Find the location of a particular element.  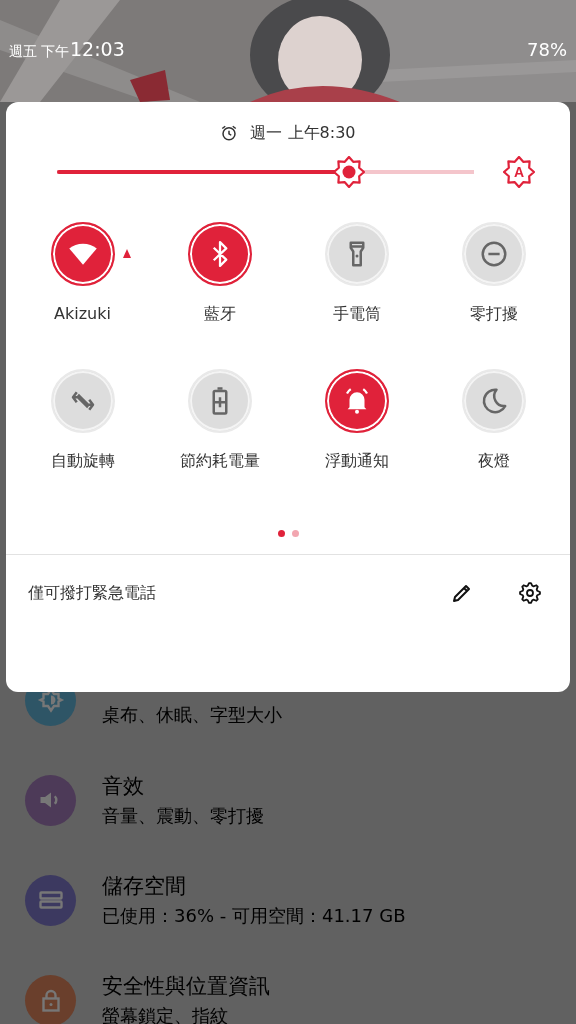

tile-label: Akizuki is located at coordinates (82, 313).